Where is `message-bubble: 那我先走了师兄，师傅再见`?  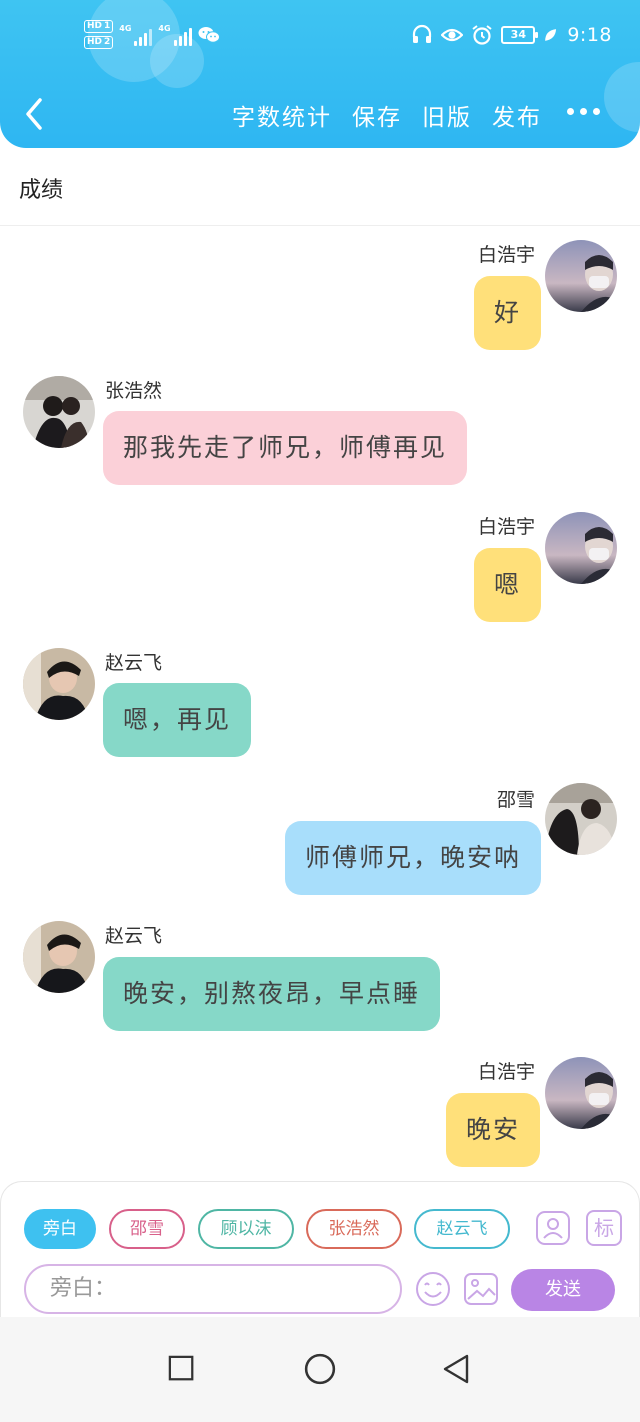 message-bubble: 那我先走了师兄，师傅再见 is located at coordinates (285, 448).